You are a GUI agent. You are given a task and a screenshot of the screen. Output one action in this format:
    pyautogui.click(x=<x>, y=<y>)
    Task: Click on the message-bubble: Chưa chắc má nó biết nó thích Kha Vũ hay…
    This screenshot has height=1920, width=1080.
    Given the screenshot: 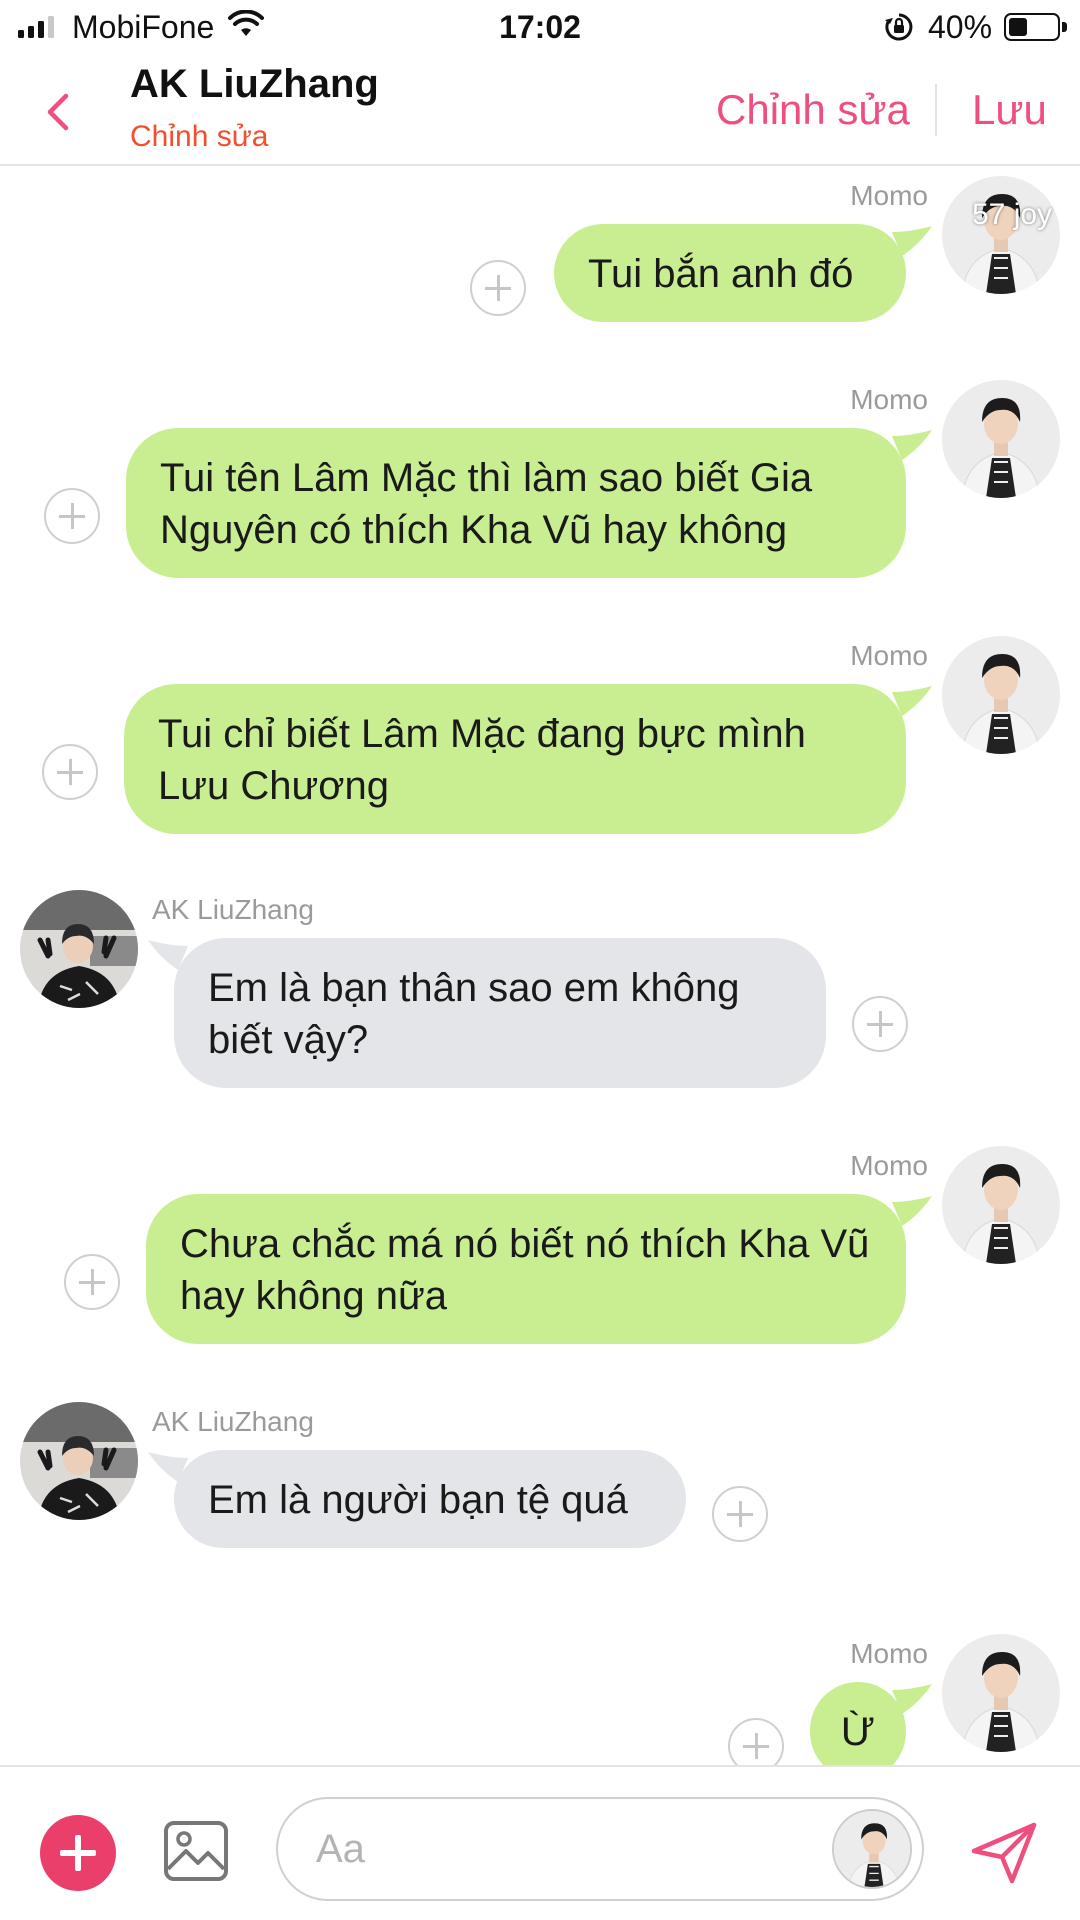 What is the action you would take?
    pyautogui.click(x=539, y=1269)
    